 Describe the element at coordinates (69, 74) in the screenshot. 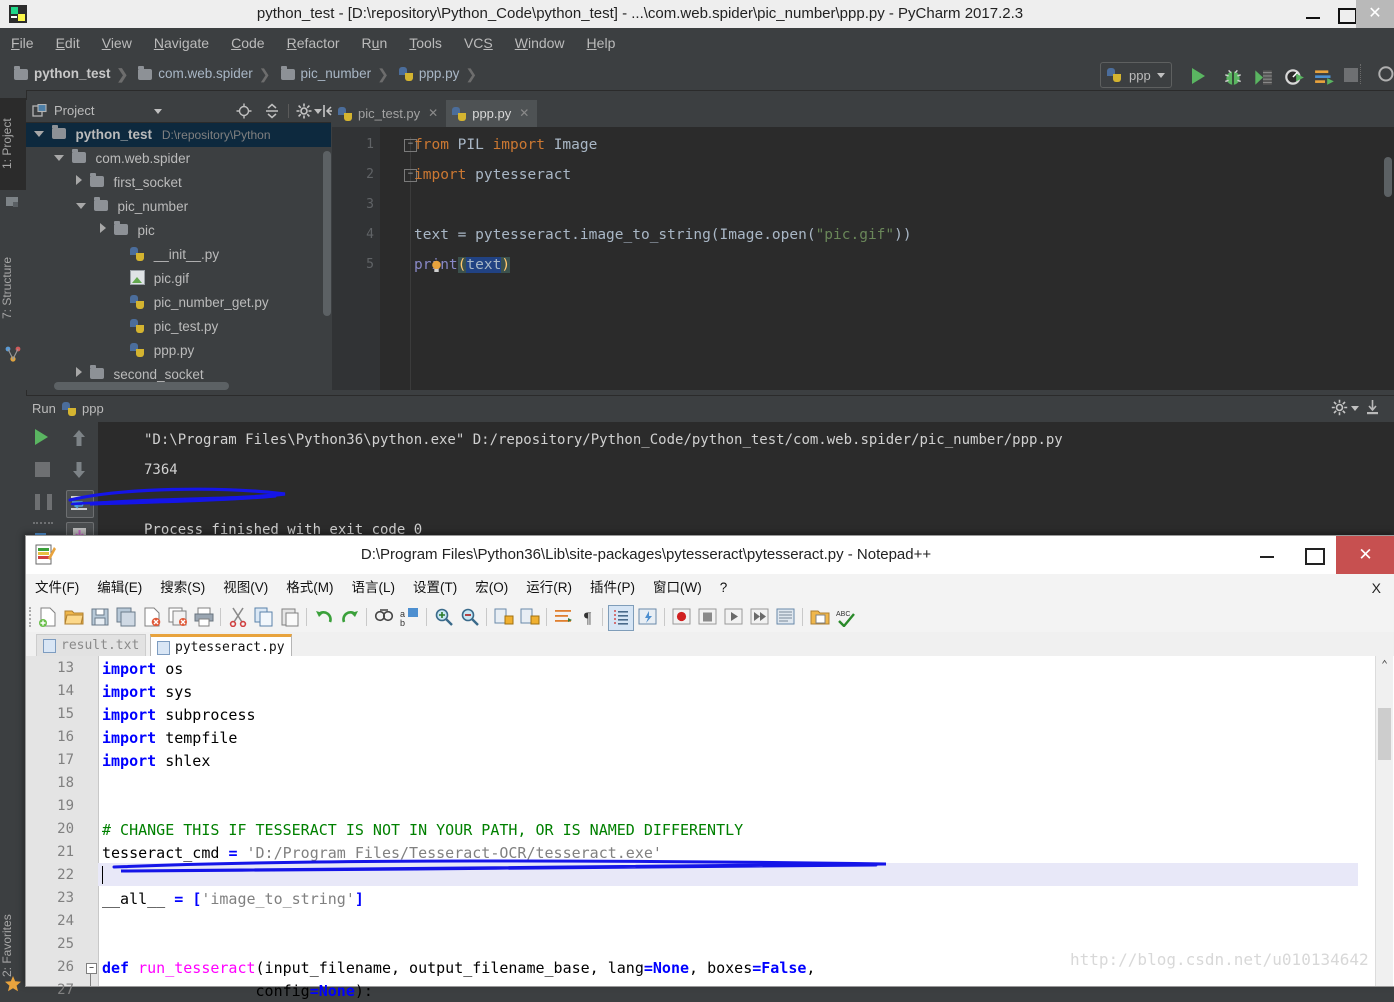

I see `breadcrumb-item-python_test: python_test ❯` at that location.